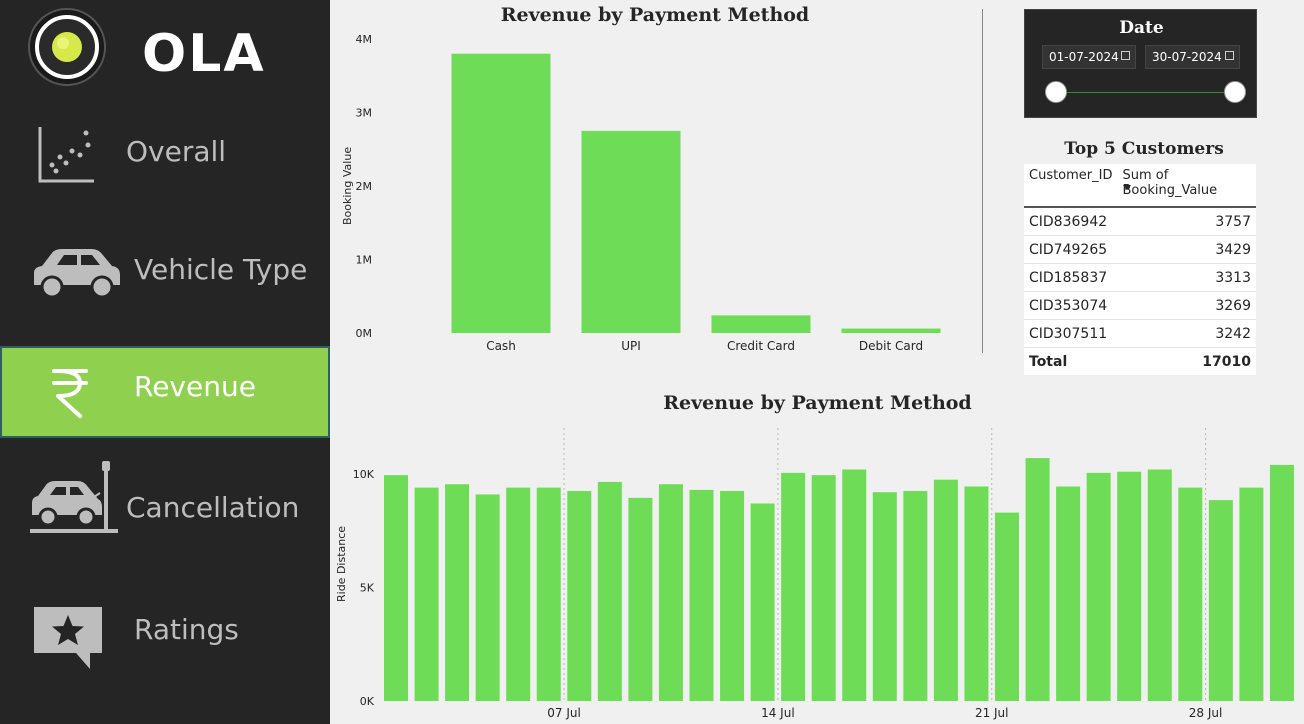  I want to click on customer-id-cell: CID749265, so click(1071, 249).